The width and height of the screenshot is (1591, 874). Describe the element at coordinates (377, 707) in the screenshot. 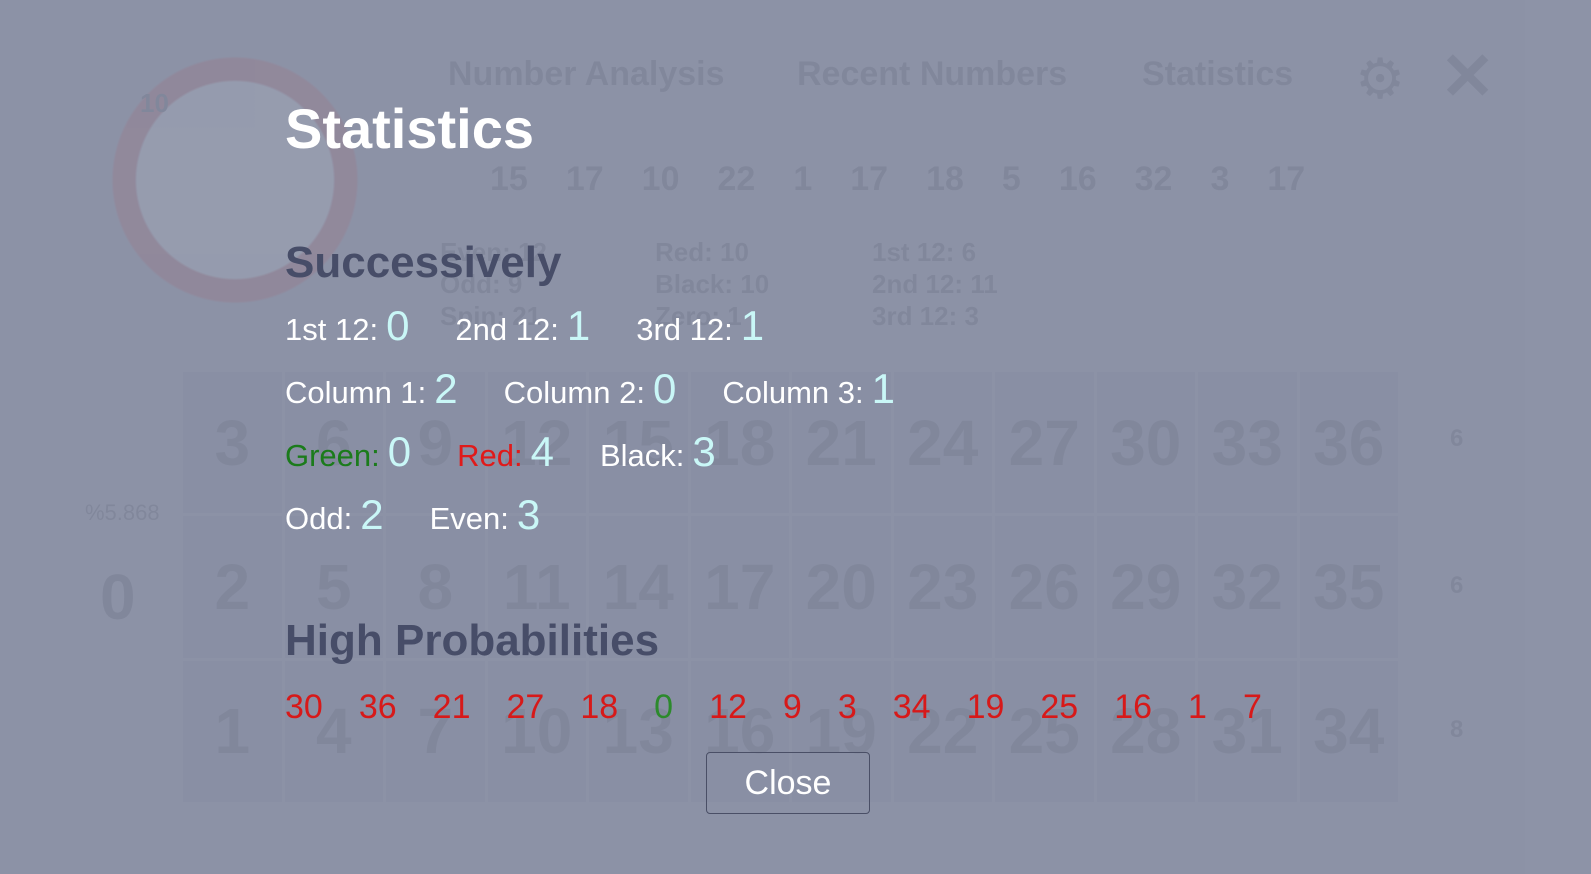

I see `probability-number: 36` at that location.